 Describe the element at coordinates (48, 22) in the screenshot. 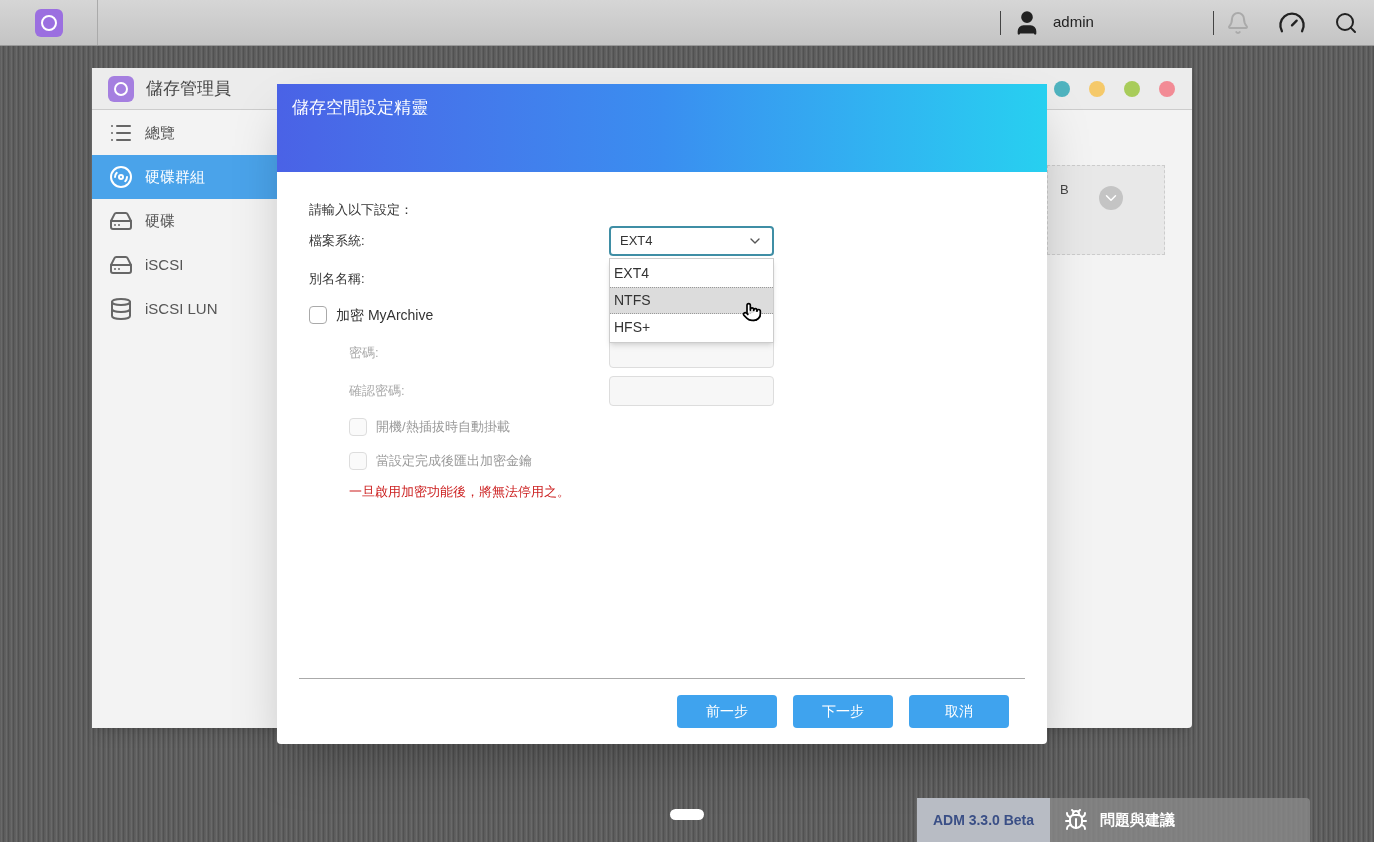

I see `app-logo-icon` at that location.